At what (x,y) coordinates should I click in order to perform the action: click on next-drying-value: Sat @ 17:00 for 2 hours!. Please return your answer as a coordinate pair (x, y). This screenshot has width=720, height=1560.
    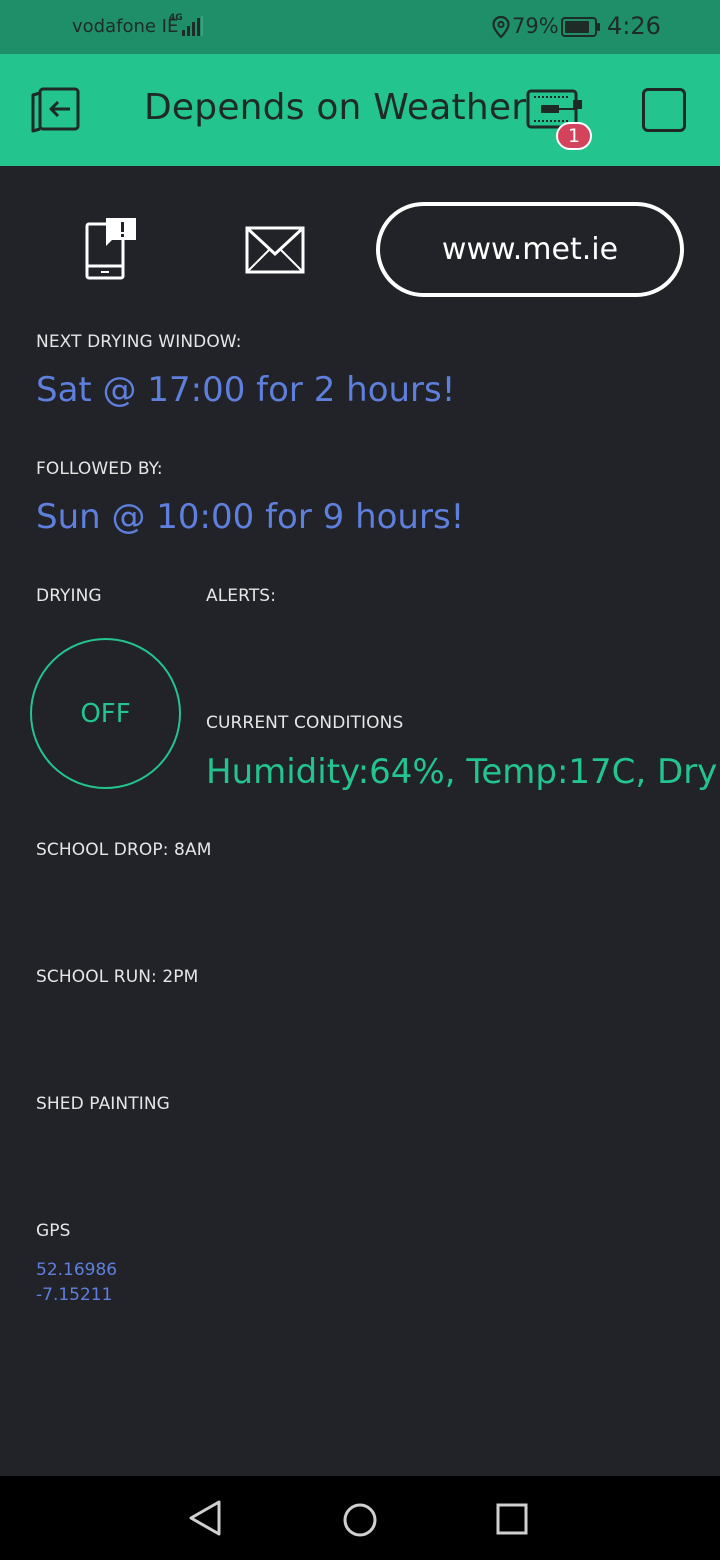
    Looking at the image, I should click on (246, 390).